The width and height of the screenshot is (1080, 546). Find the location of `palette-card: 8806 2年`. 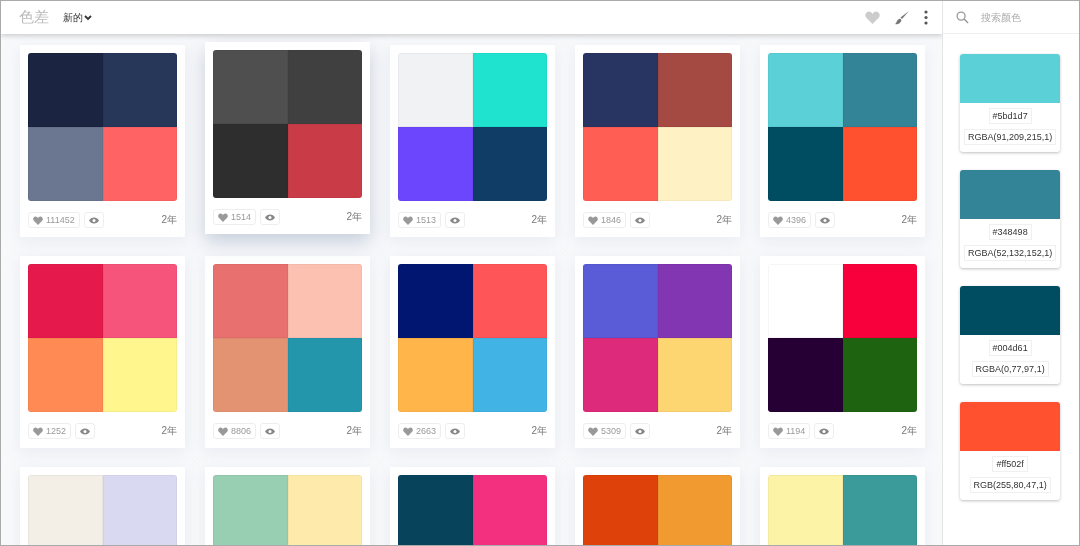

palette-card: 8806 2年 is located at coordinates (287, 352).